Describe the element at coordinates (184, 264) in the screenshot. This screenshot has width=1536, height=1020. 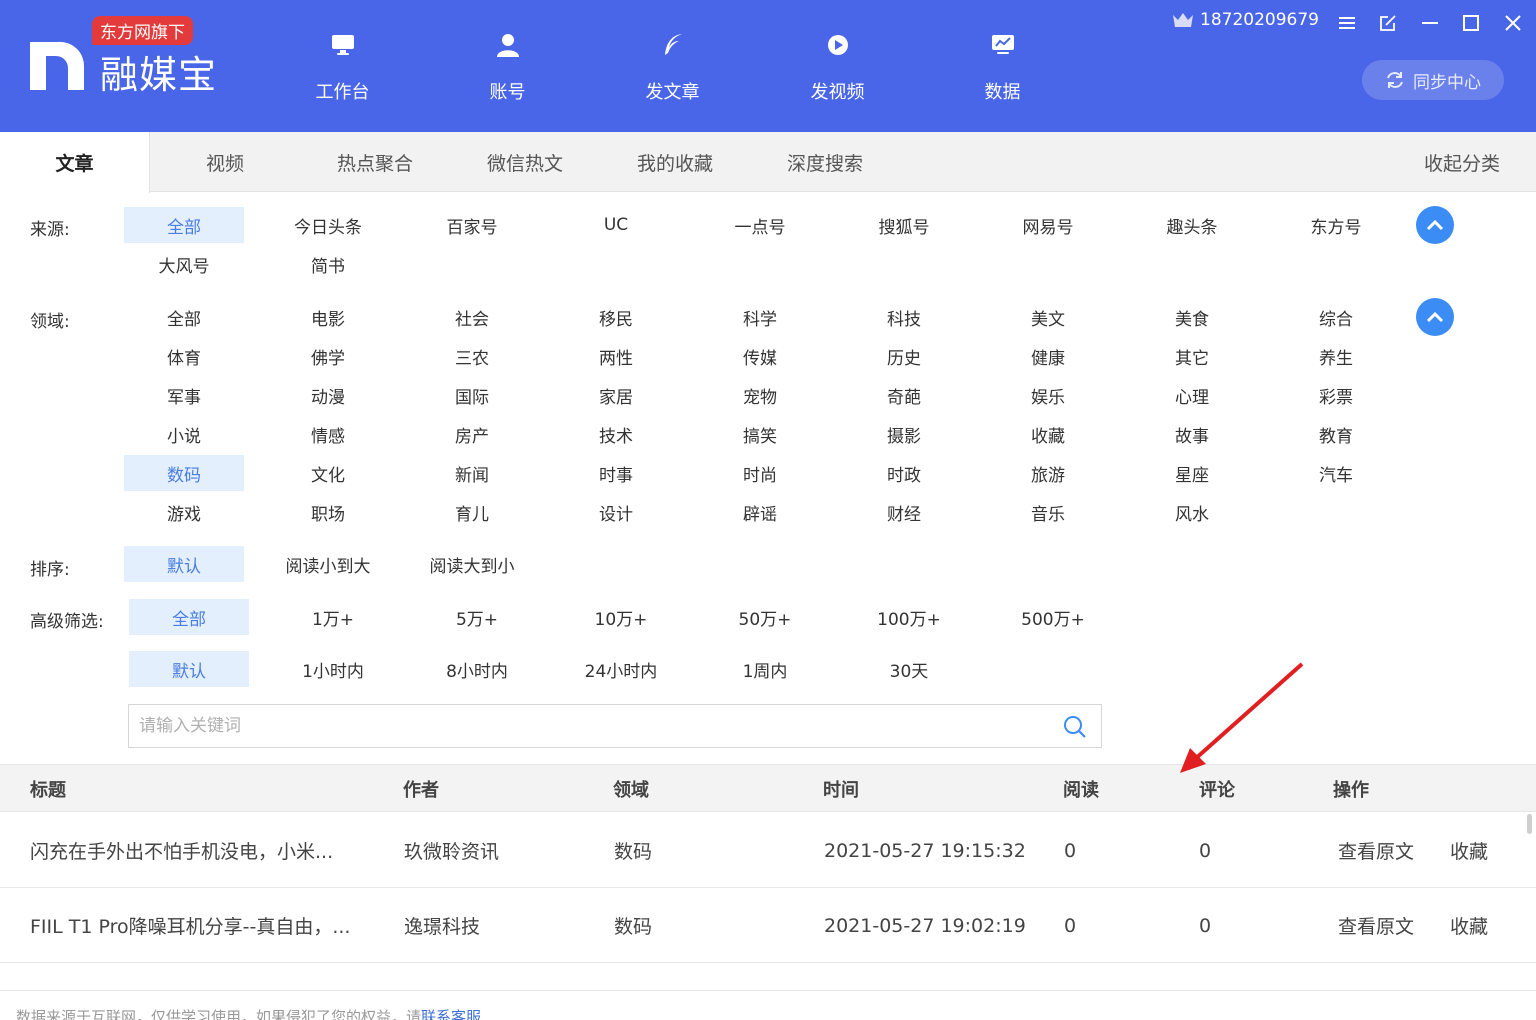
I see `source-option: 大风号` at that location.